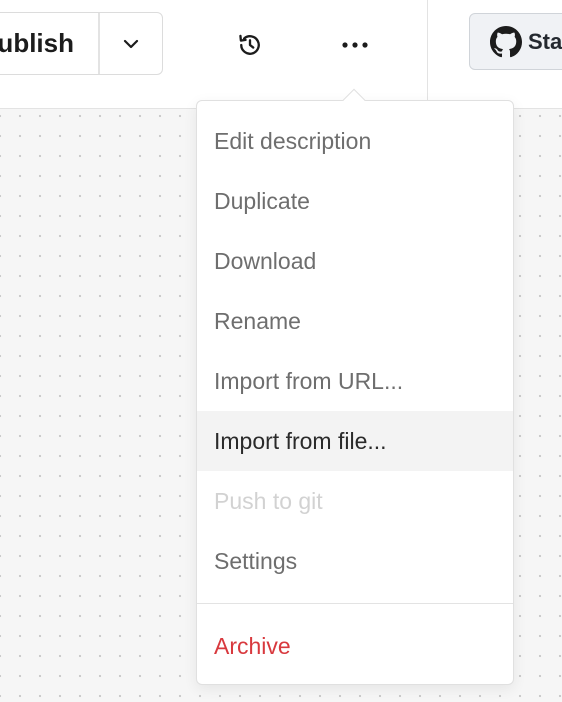 The width and height of the screenshot is (562, 702). What do you see at coordinates (355, 261) in the screenshot?
I see `menu-item-download: Download` at bounding box center [355, 261].